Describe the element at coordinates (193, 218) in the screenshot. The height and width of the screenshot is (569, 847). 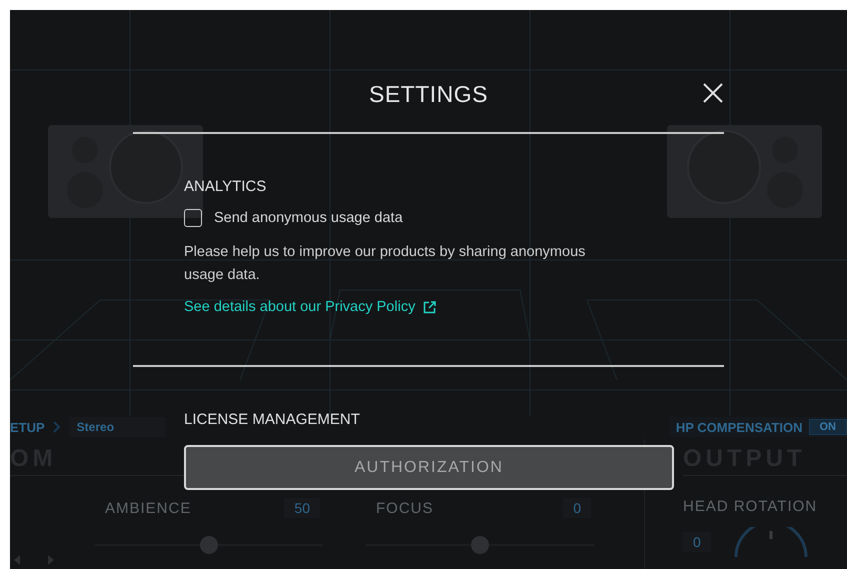
I see `checkbox` at that location.